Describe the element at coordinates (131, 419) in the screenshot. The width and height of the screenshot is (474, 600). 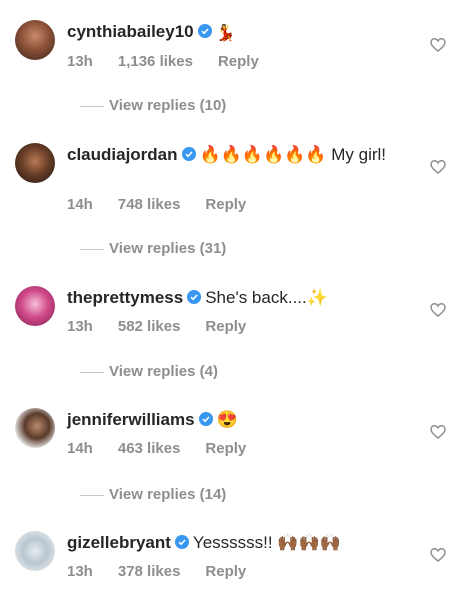
I see `comment-username: jenniferwilliams` at that location.